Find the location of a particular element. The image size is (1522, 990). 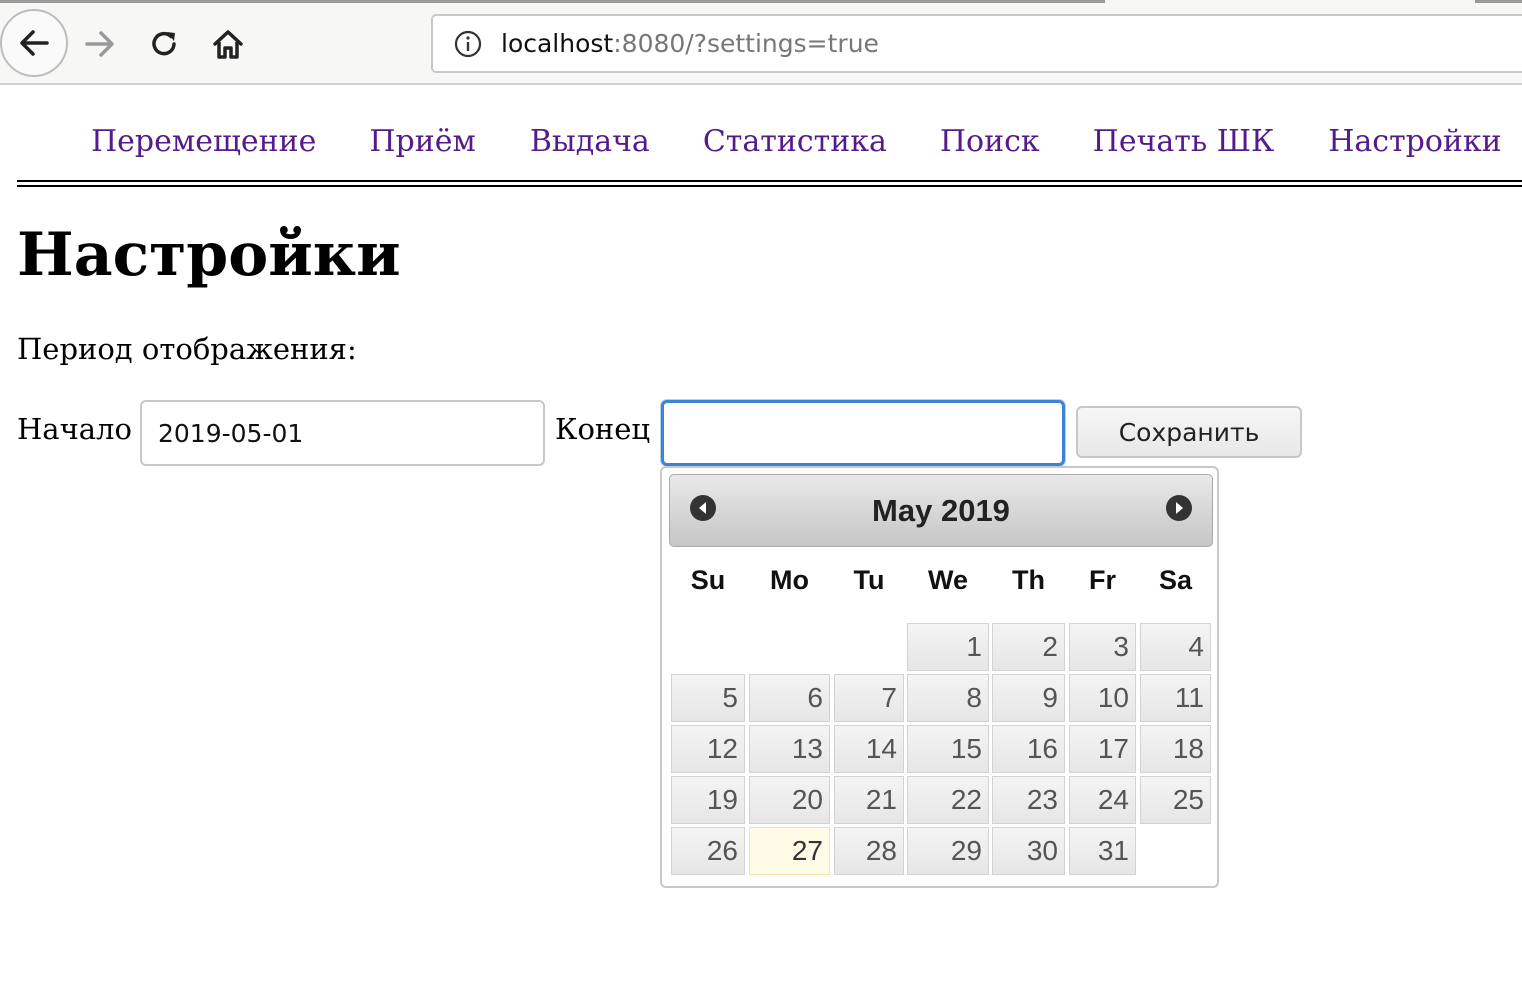

nav-link-search: Поиск is located at coordinates (990, 146).